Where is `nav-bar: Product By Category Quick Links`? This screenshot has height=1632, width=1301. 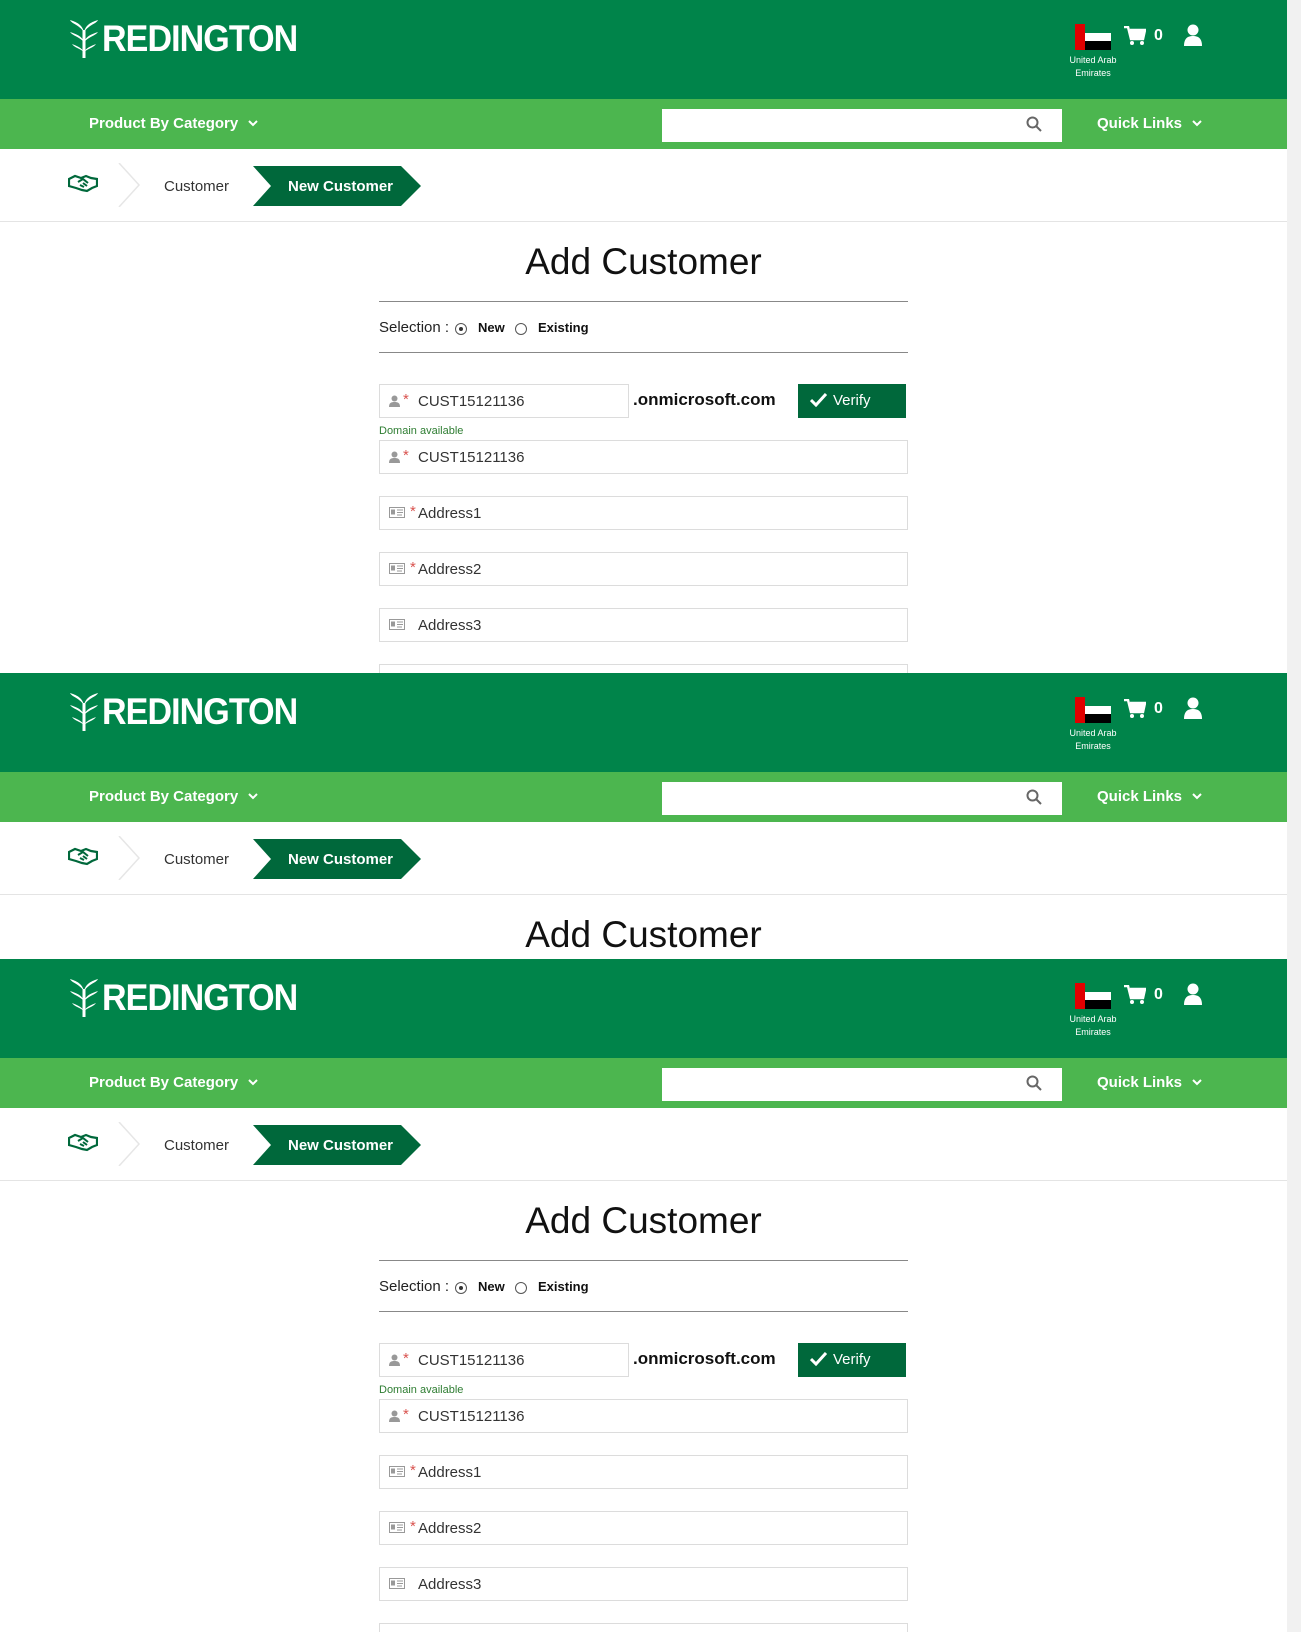 nav-bar: Product By Category Quick Links is located at coordinates (643, 797).